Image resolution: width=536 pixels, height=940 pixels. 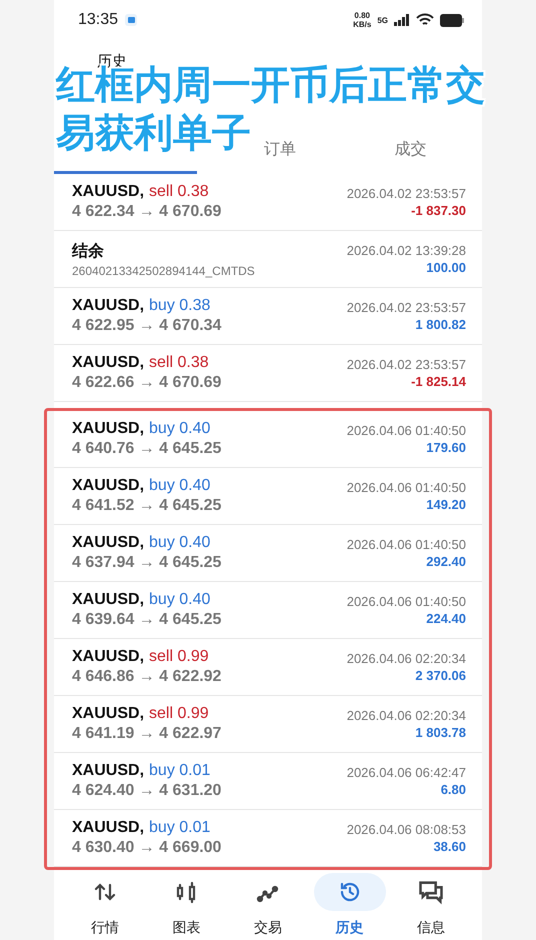 I want to click on wifi-icon, so click(x=425, y=20).